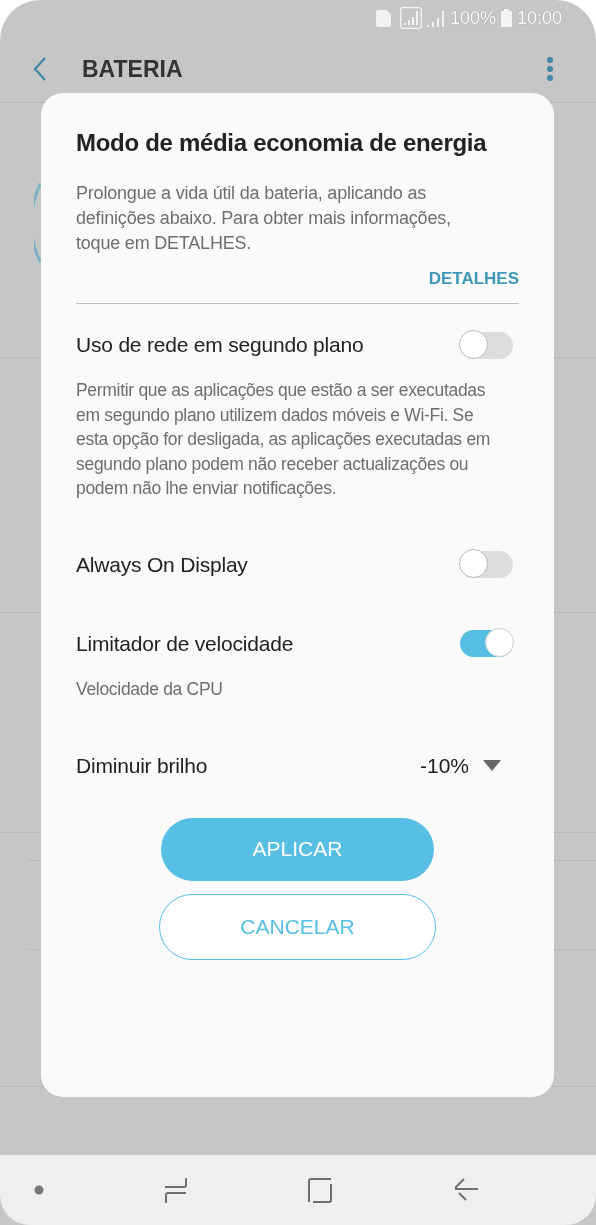 This screenshot has width=596, height=1225. Describe the element at coordinates (284, 440) in the screenshot. I see `option-description: Permitir que as aplicações que estão a ser executadas em segundo plano utilizem dados móveis e Wi-Fi. Se esta opção for desligada, as aplicações executadas em segundo plano podem não receber actualizações ou podem não lhe enviar notificações.` at that location.